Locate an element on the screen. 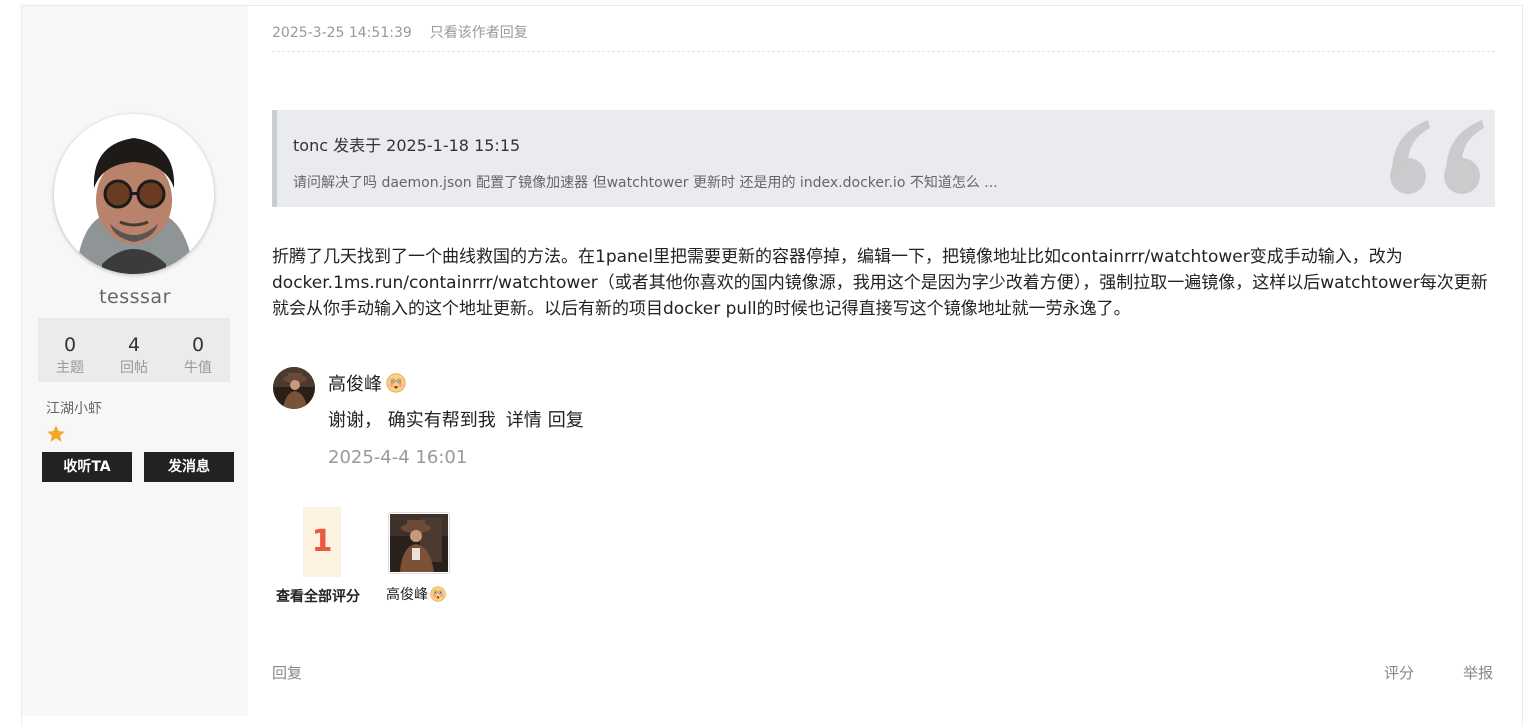 This screenshot has width=1523, height=726. author-avatar-image is located at coordinates (134, 194).